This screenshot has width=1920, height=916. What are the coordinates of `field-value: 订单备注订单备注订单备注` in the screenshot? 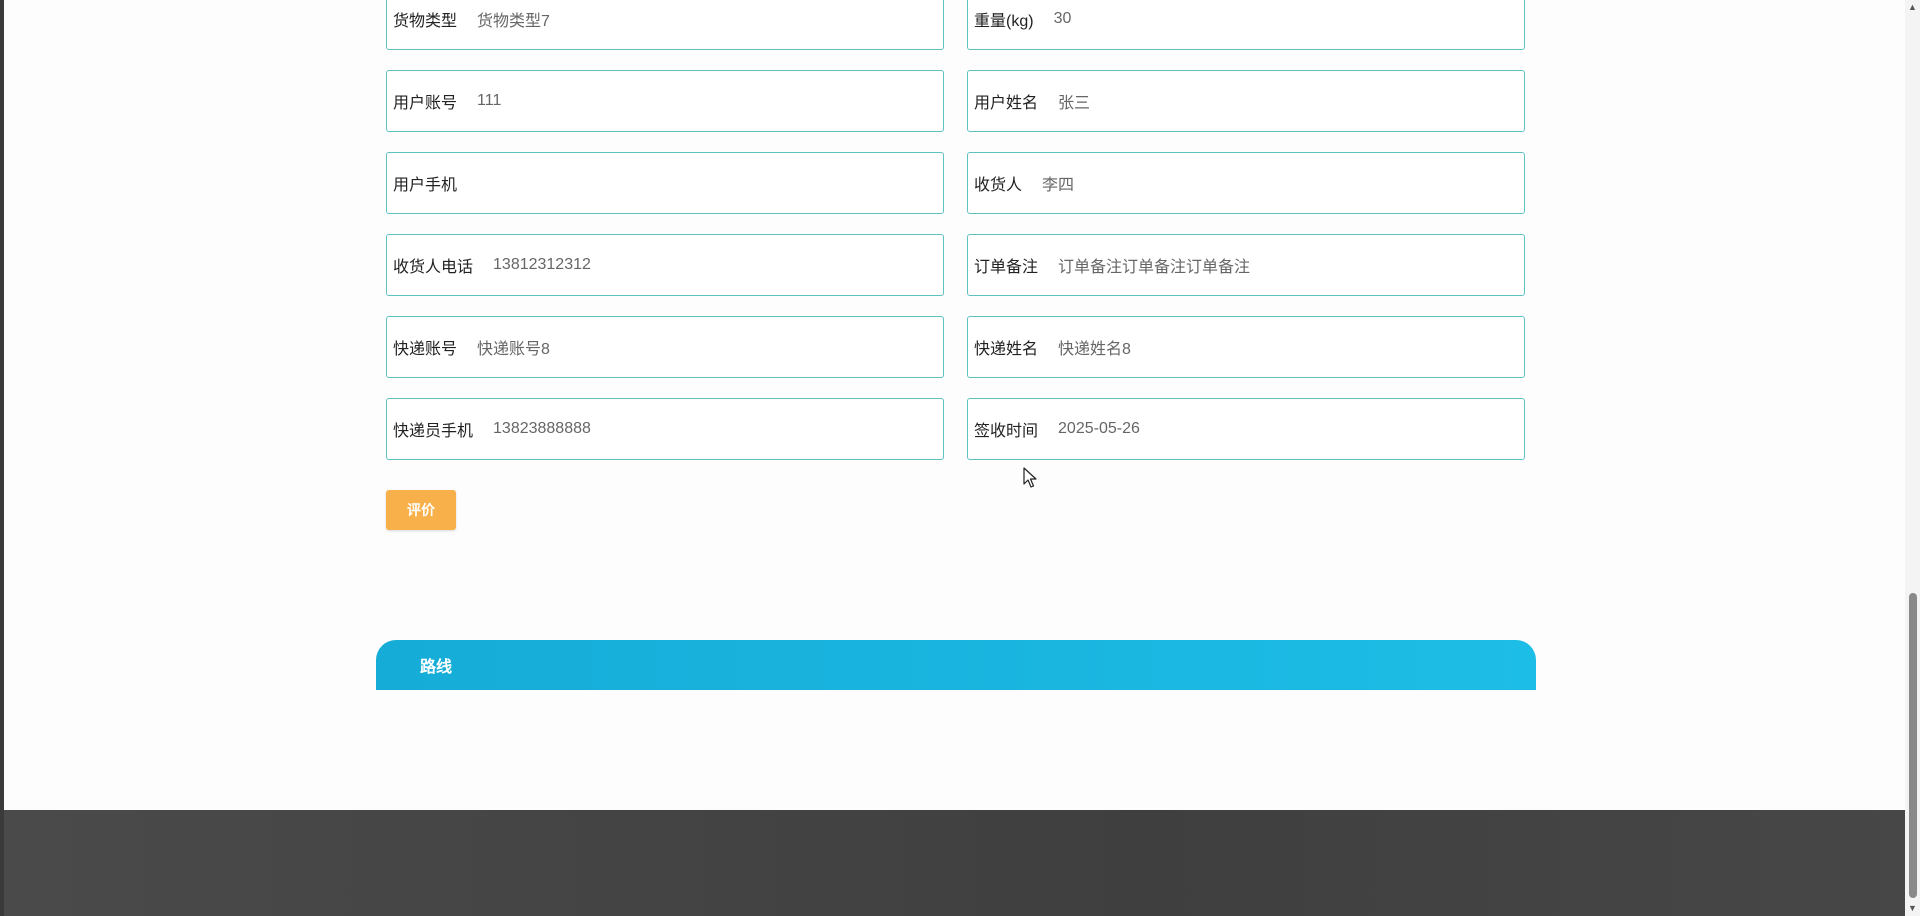 It's located at (1154, 267).